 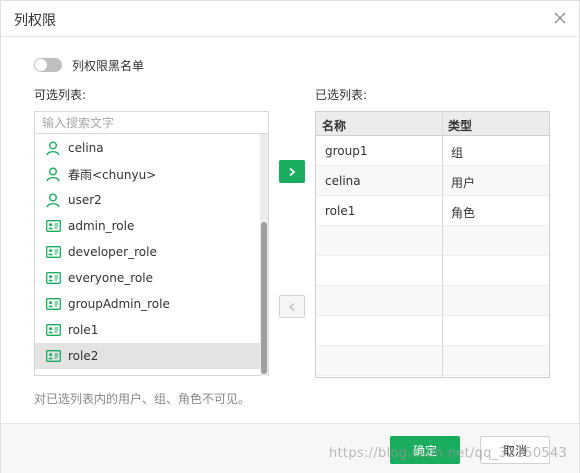 I want to click on dialog-title: 列权限, so click(x=35, y=21).